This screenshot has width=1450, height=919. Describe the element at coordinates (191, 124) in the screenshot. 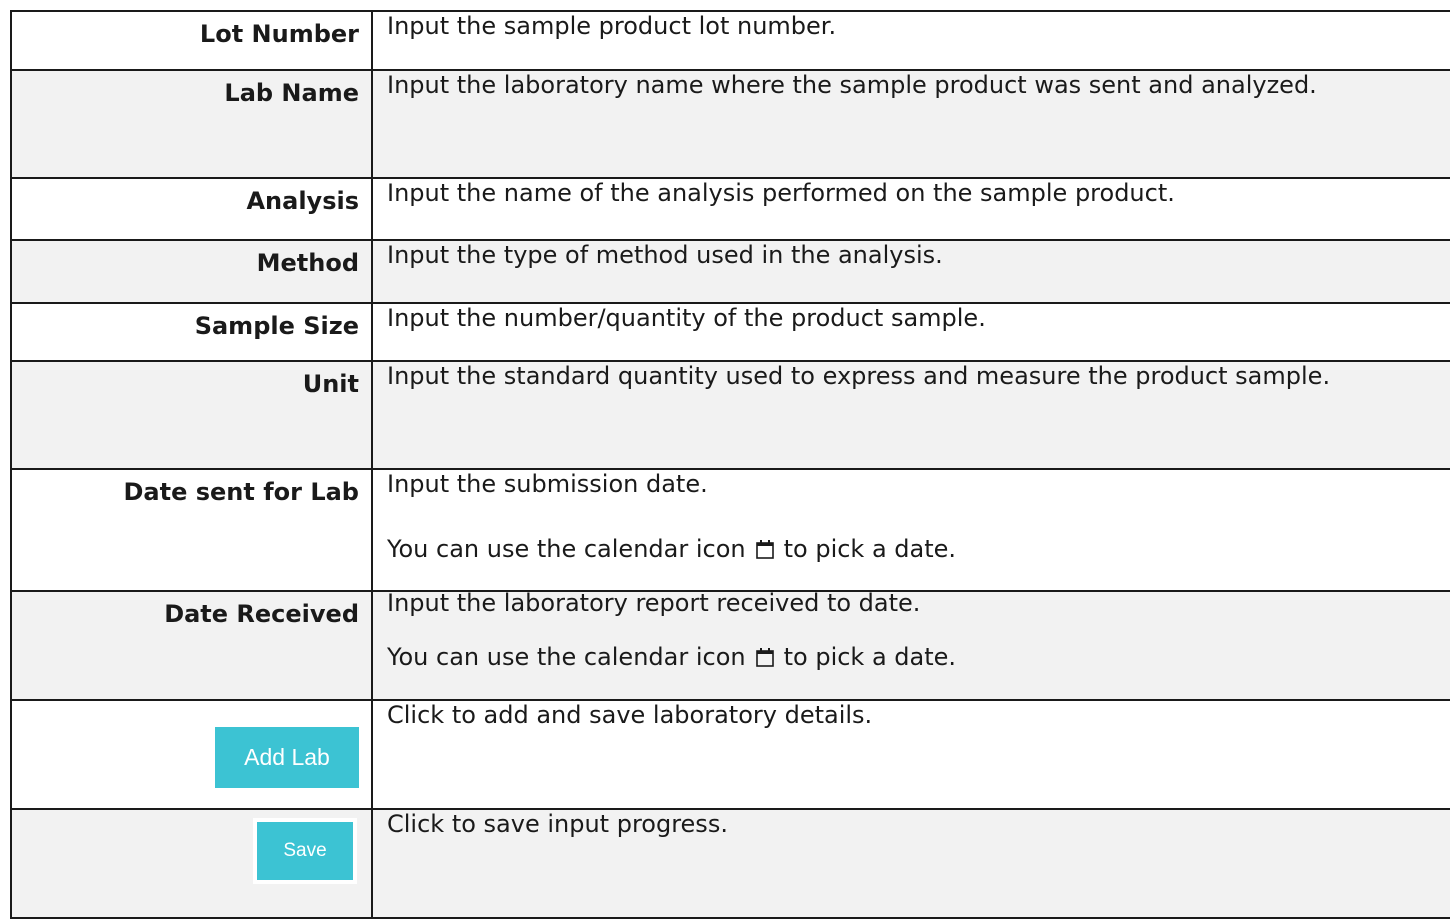

I see `row-label-lab-name: Lab Name` at that location.